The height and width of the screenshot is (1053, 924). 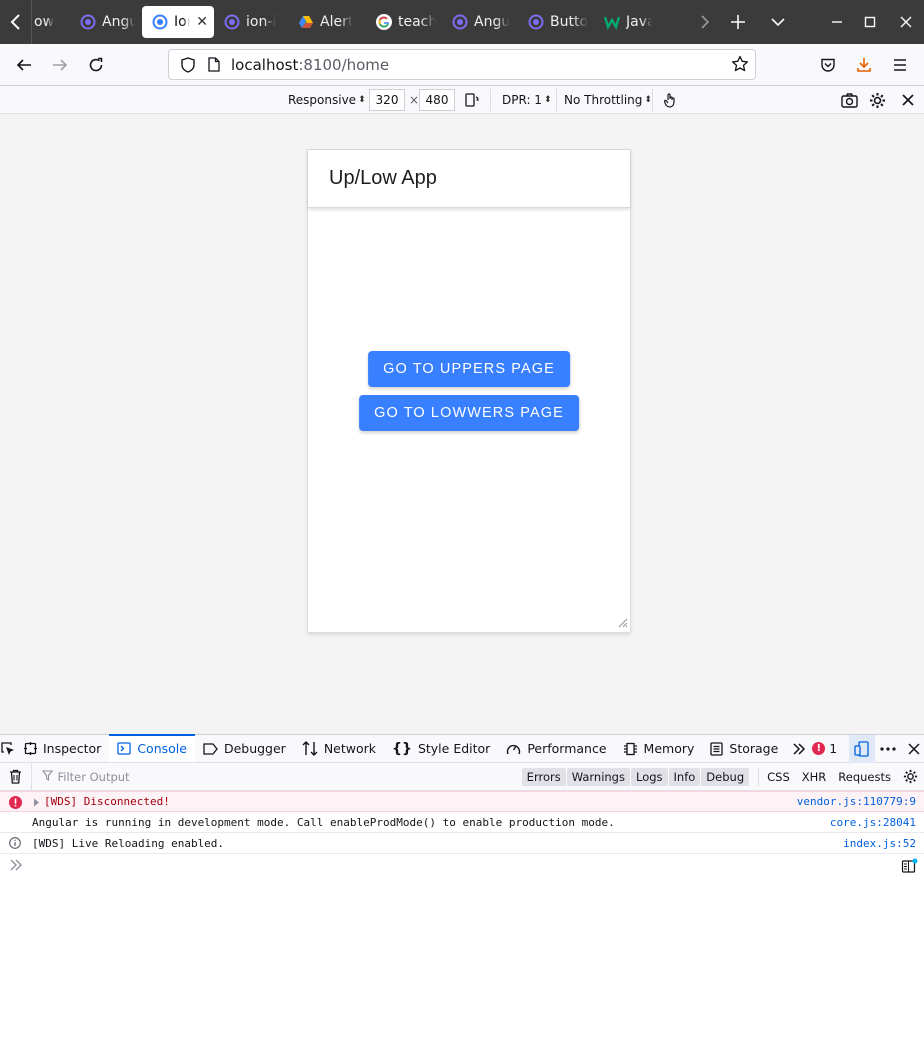 What do you see at coordinates (93, 776) in the screenshot?
I see `filter-placeholder: Filter Output` at bounding box center [93, 776].